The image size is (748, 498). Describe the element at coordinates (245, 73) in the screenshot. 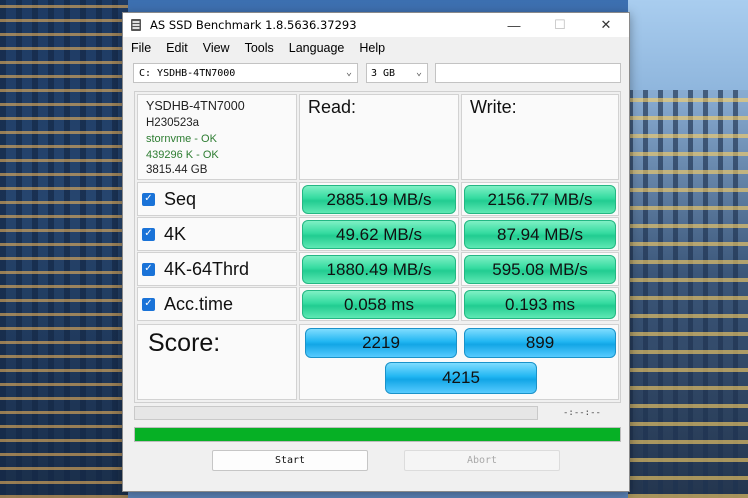

I see `drive-select: C: YSDHB-4TN7000 ⌄` at that location.